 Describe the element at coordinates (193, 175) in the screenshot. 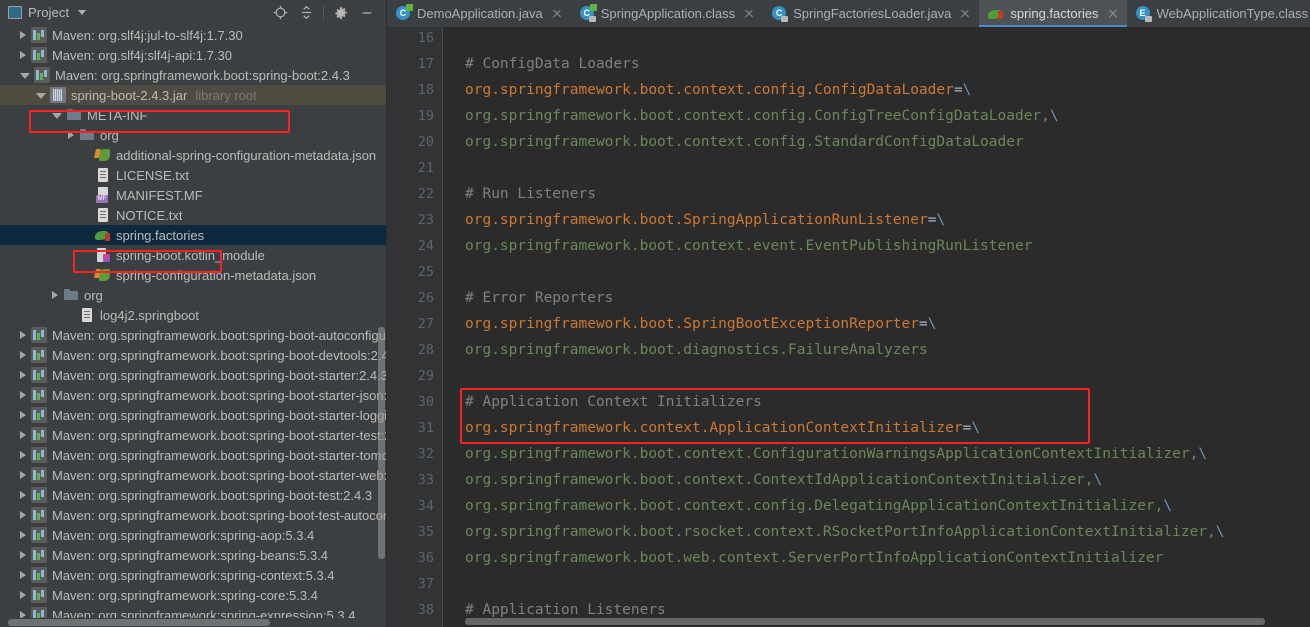

I see `tree-row: LICENSE.txt` at that location.